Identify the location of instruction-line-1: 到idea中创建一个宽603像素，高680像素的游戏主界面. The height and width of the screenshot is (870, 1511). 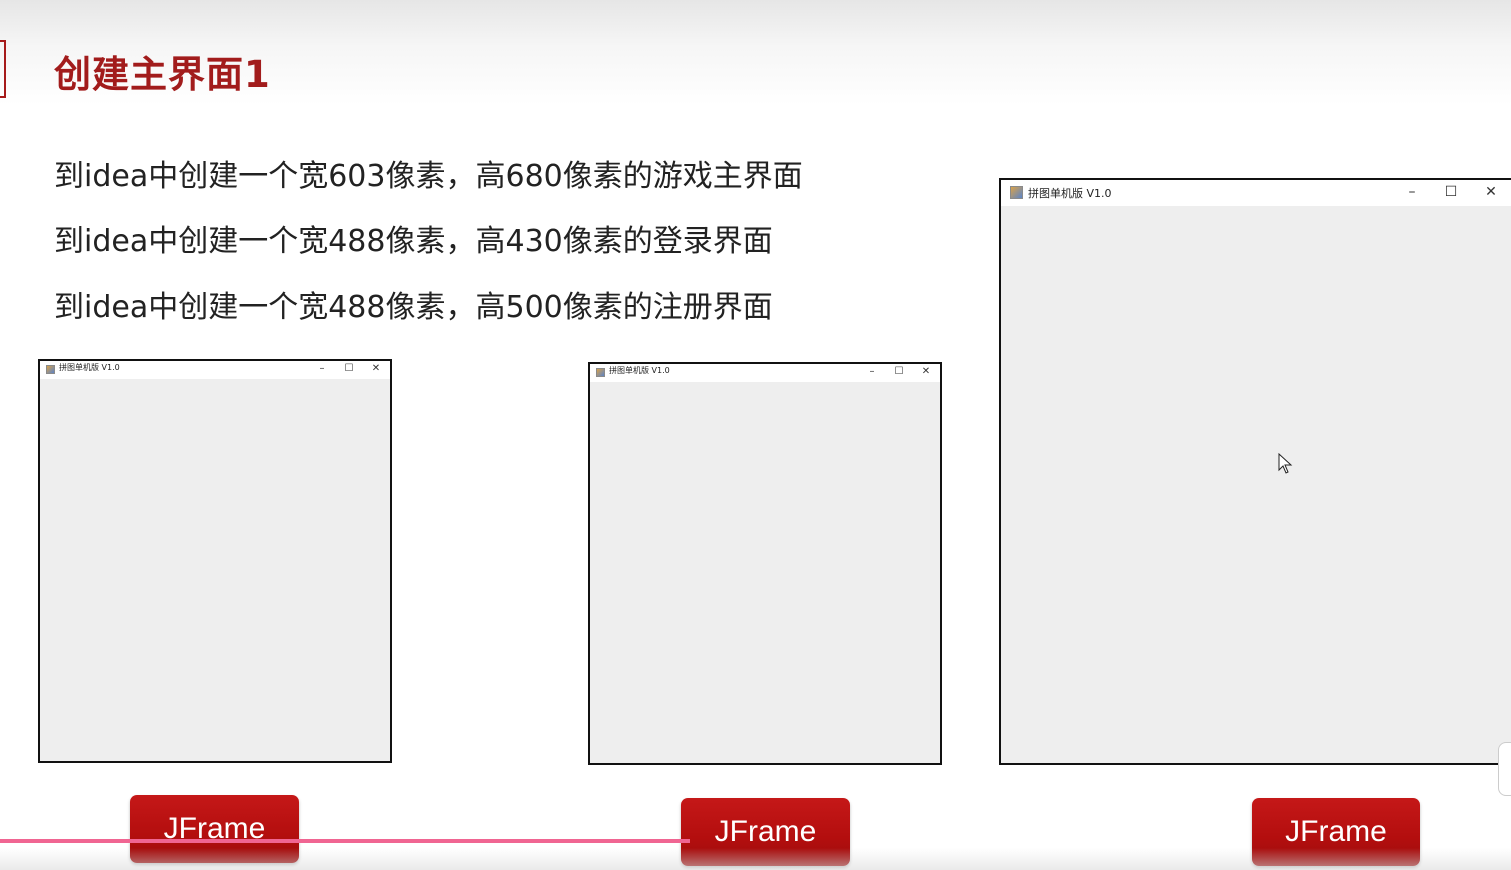
(428, 176).